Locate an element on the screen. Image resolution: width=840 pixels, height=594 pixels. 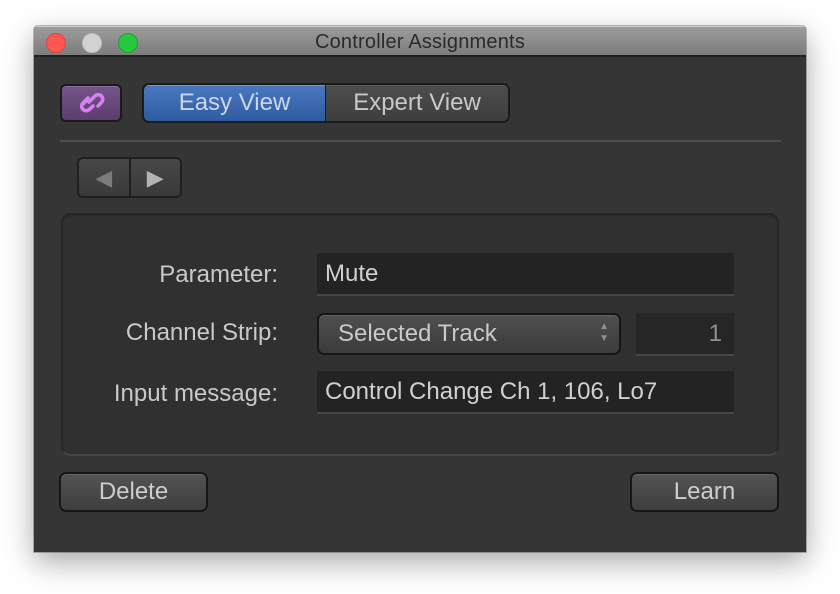
learn-button: Learn is located at coordinates (704, 492).